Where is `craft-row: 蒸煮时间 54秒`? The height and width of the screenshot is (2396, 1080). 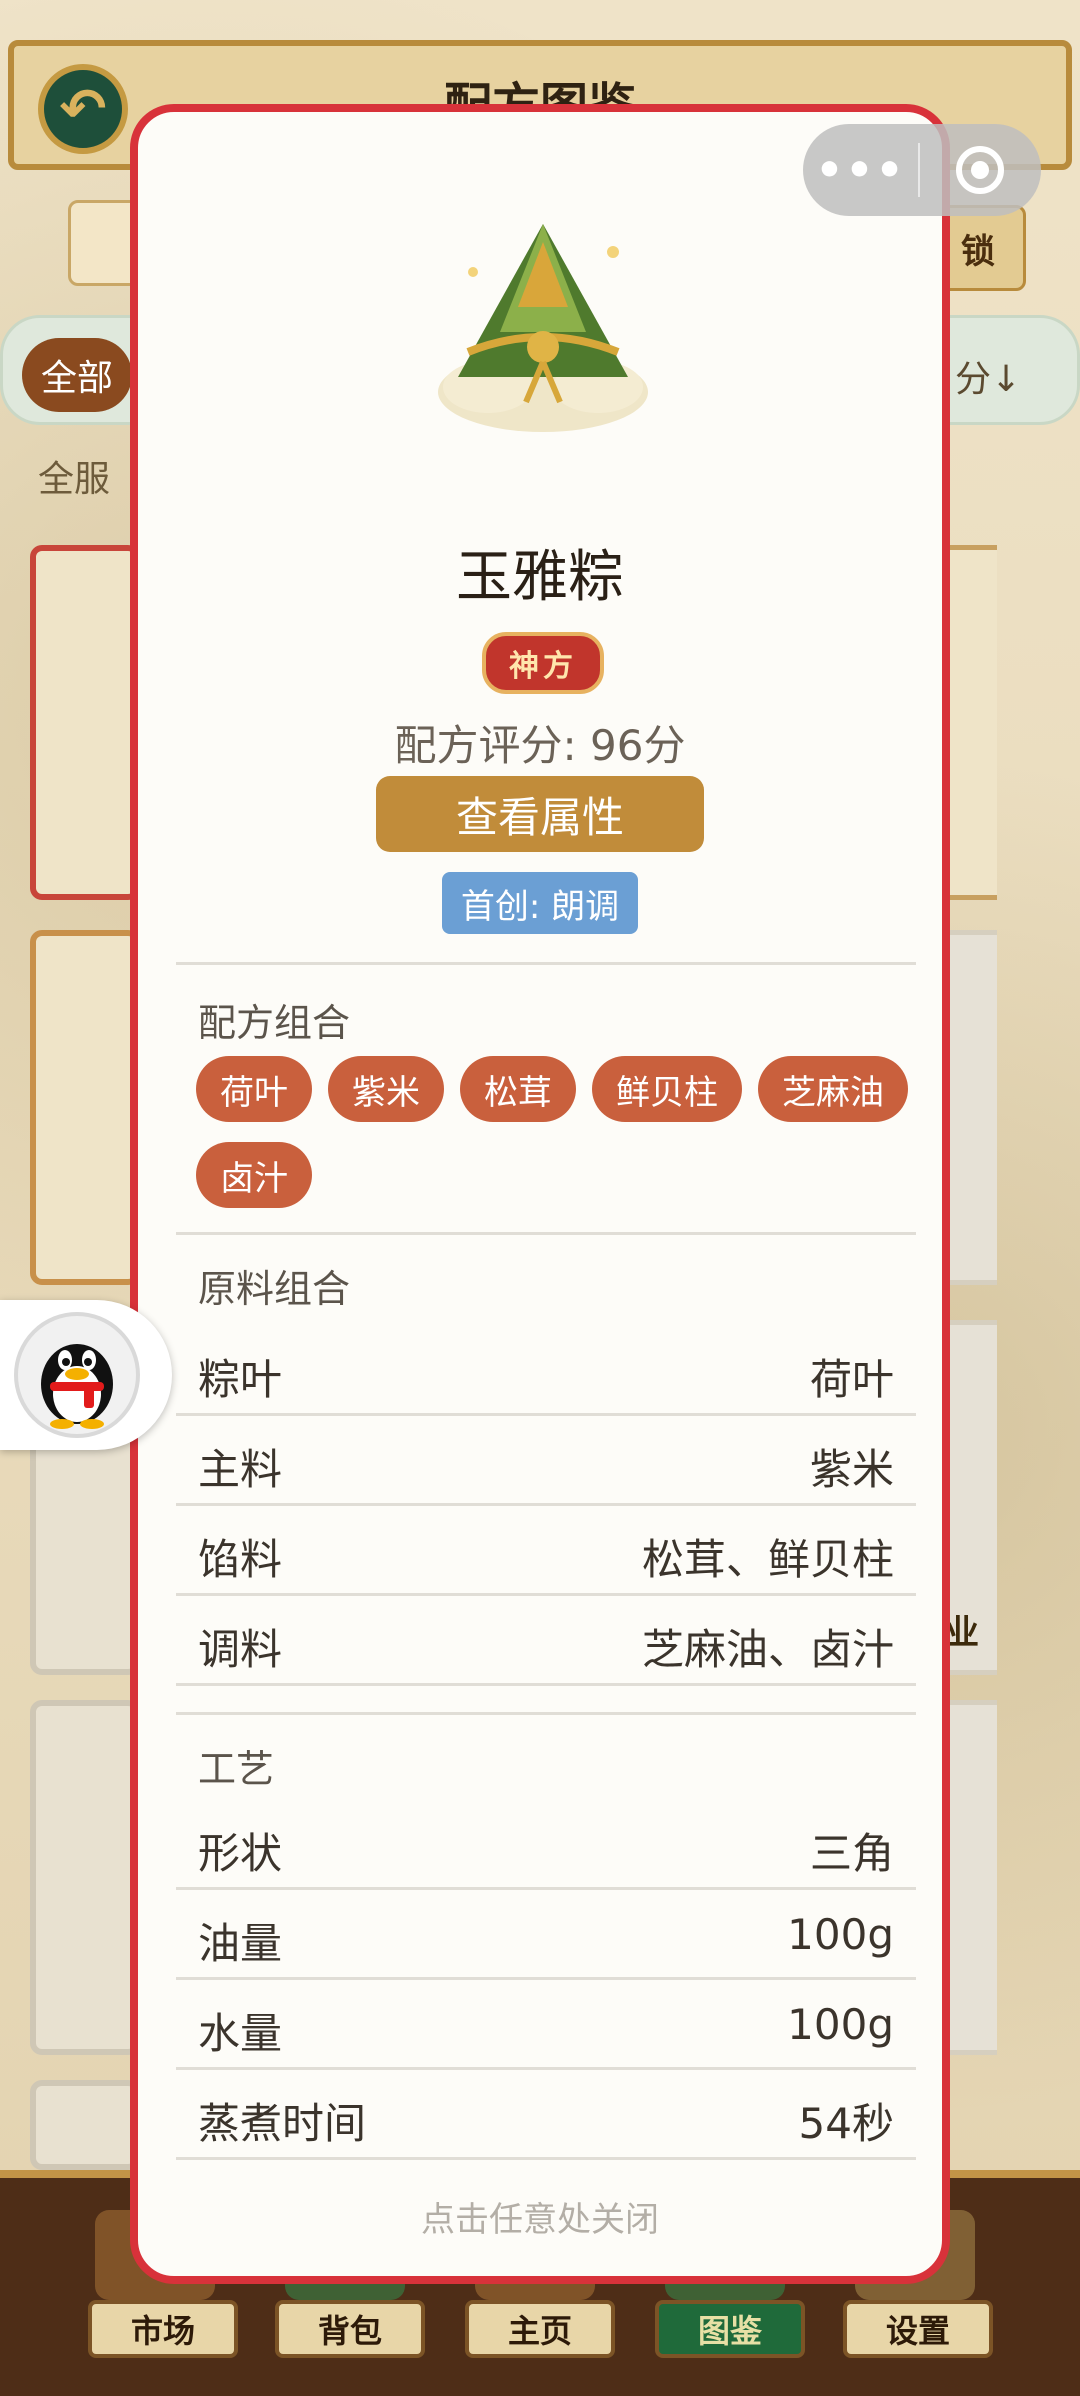
craft-row: 蒸煮时间 54秒 is located at coordinates (546, 2116).